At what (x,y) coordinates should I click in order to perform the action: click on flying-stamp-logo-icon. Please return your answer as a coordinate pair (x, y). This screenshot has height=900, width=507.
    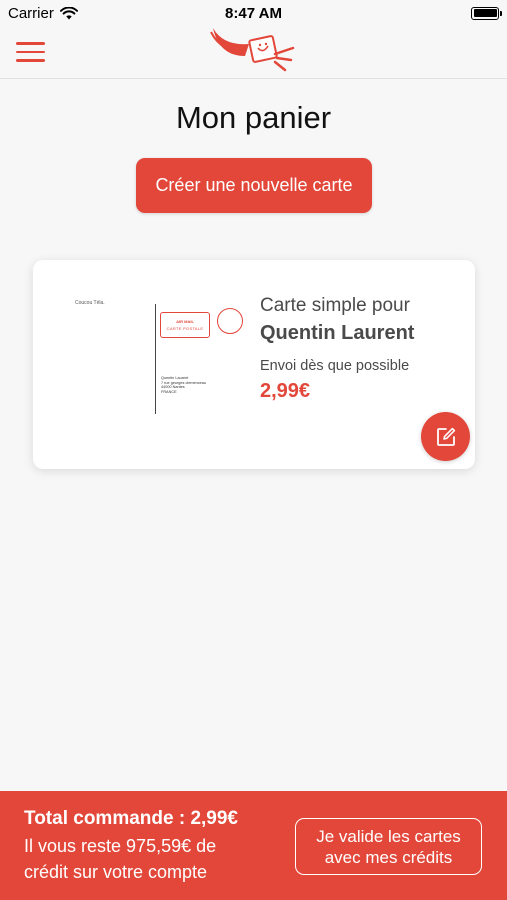
    Looking at the image, I should click on (252, 50).